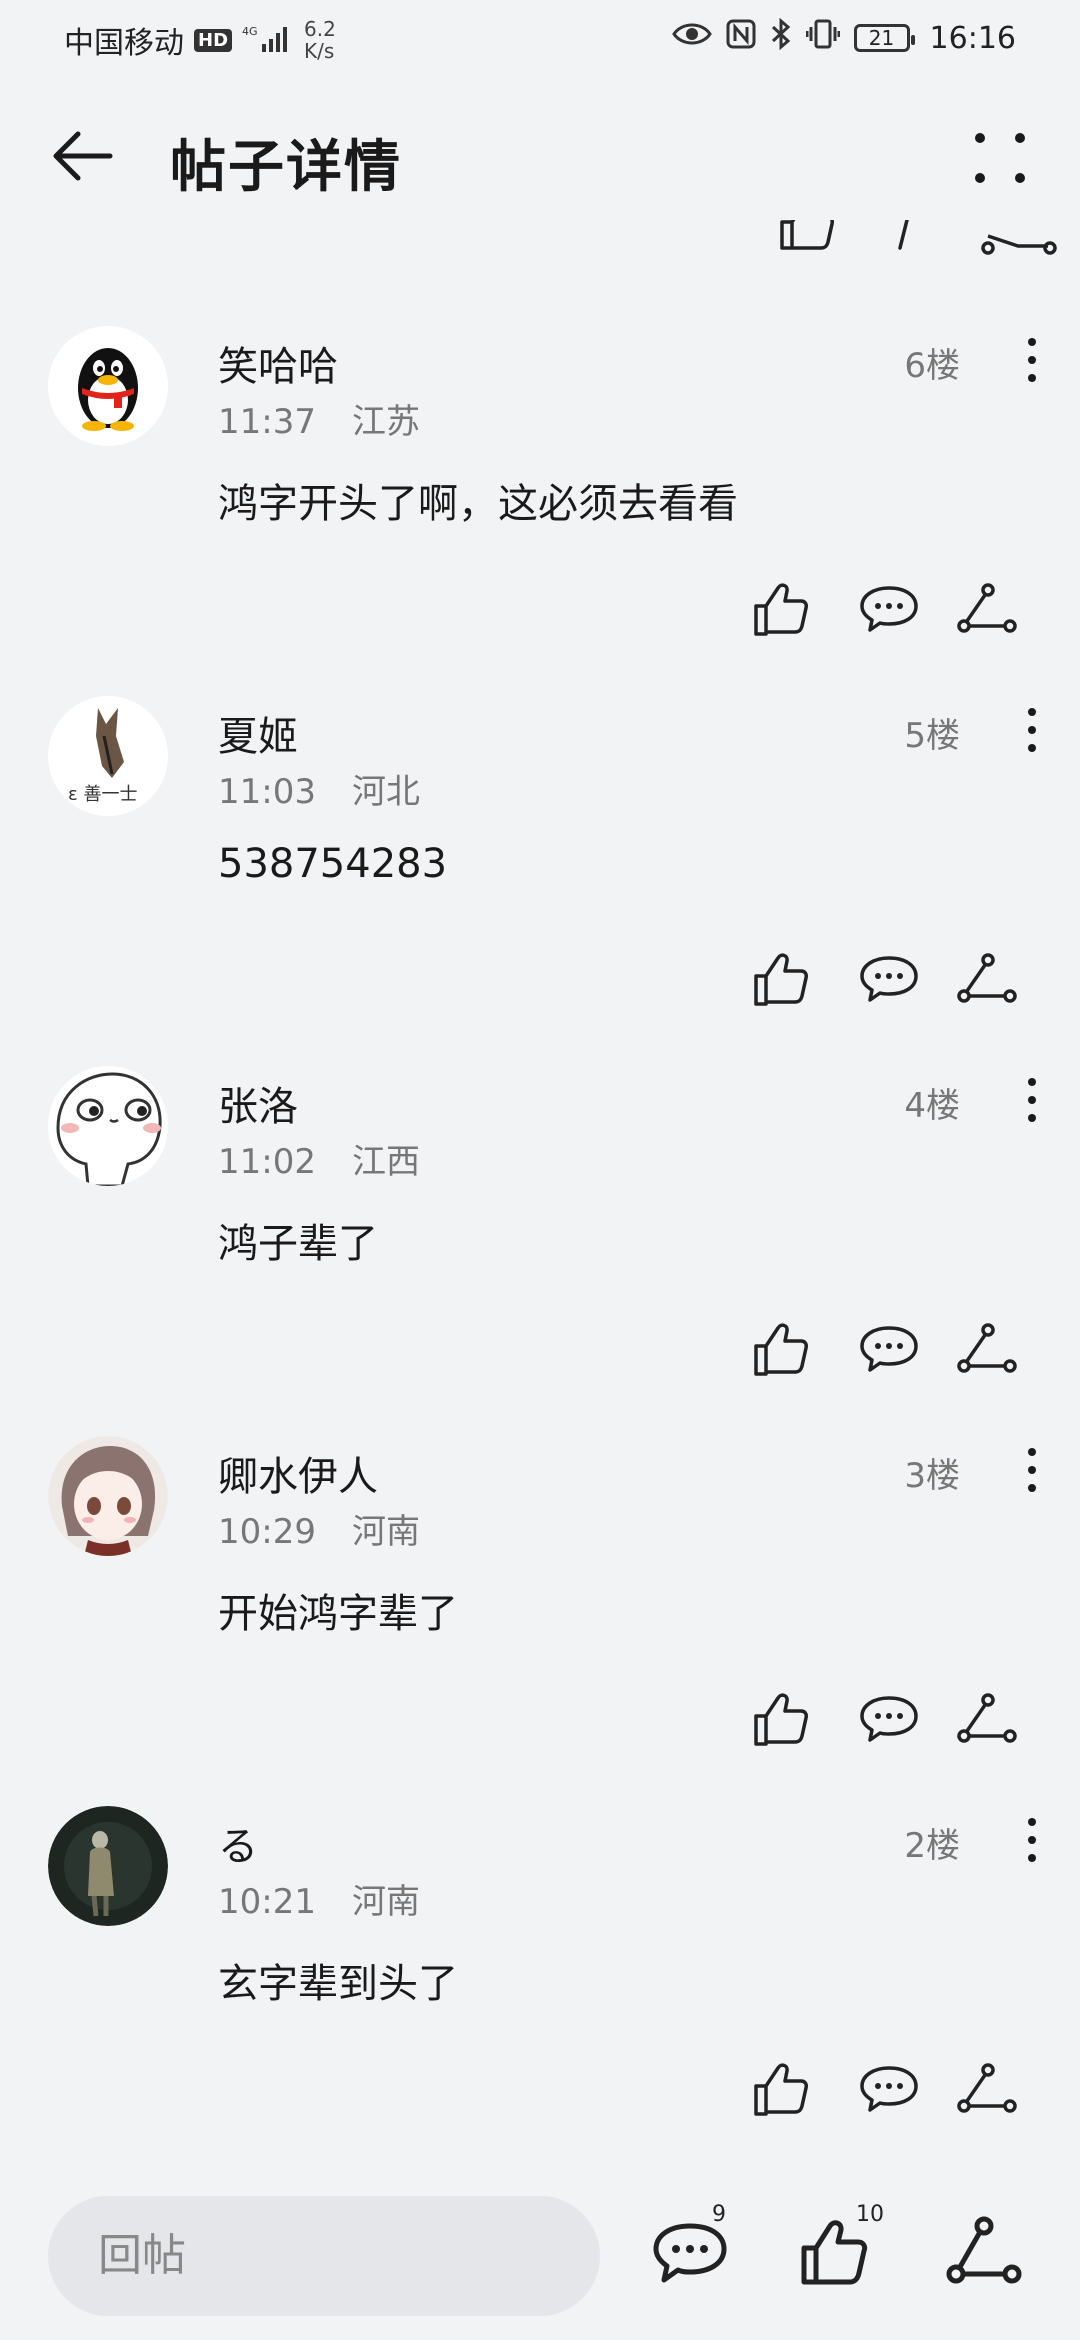 The image size is (1080, 2340). I want to click on floor-number: 3楼, so click(932, 1476).